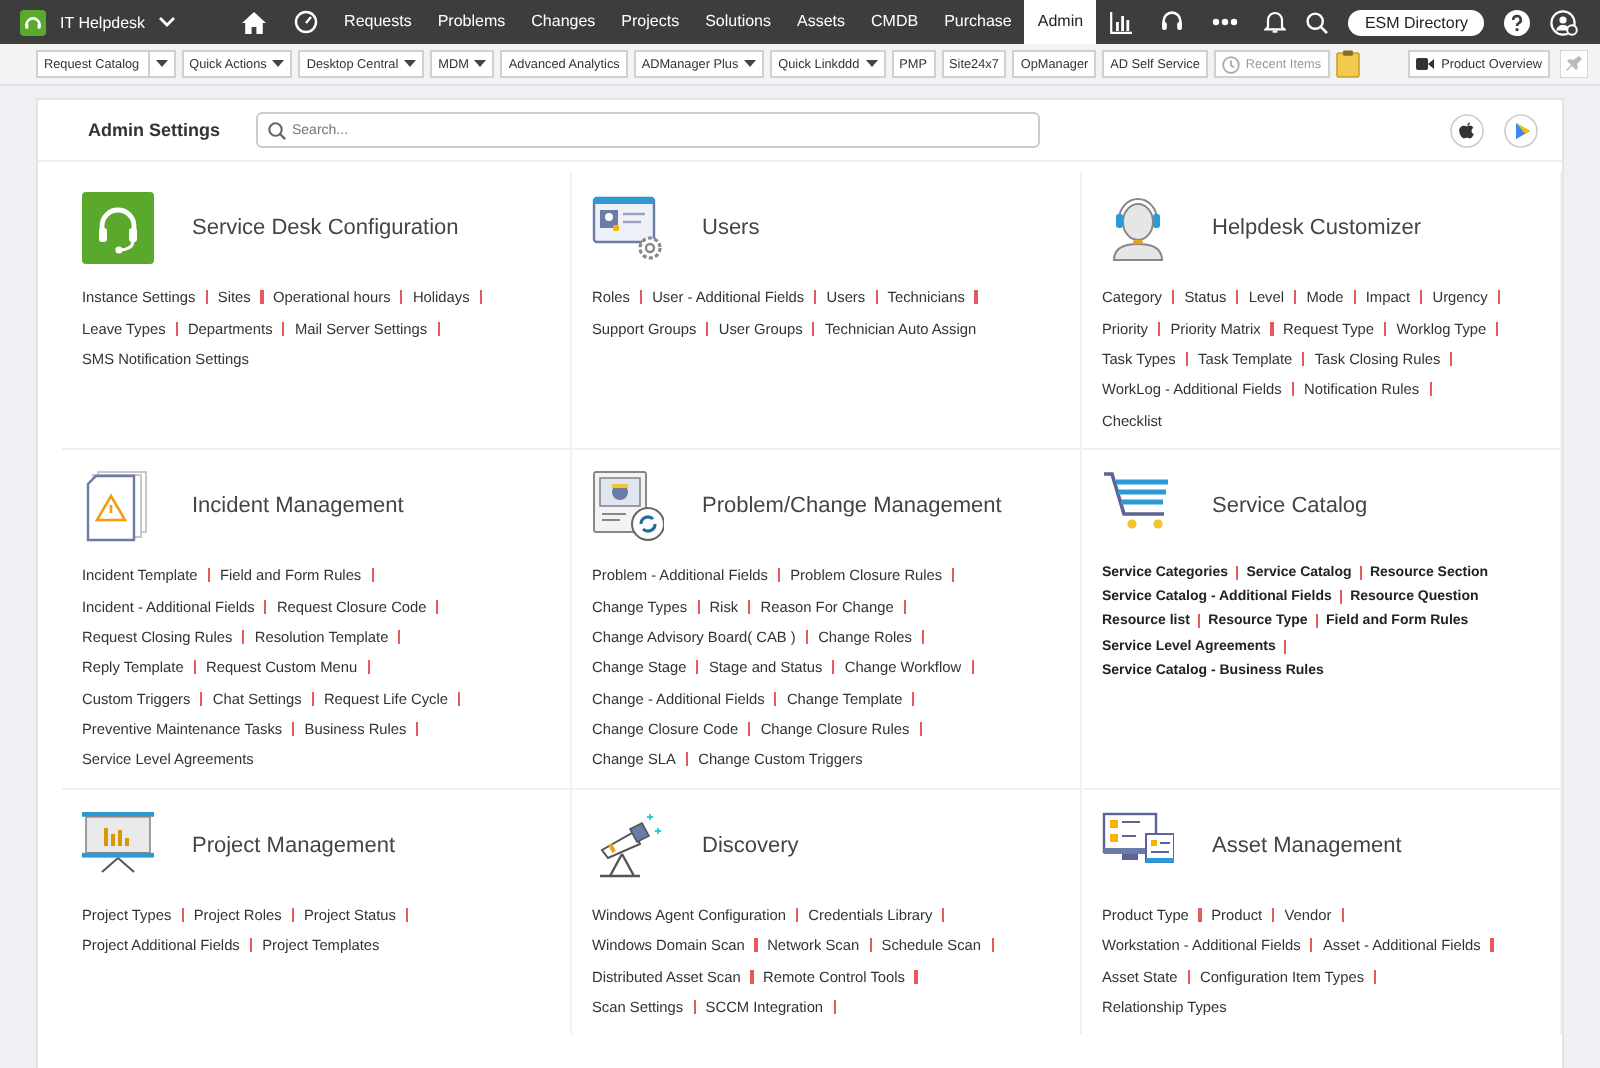 The image size is (1600, 1068). I want to click on section-title: Service Desk Configuration, so click(325, 228).